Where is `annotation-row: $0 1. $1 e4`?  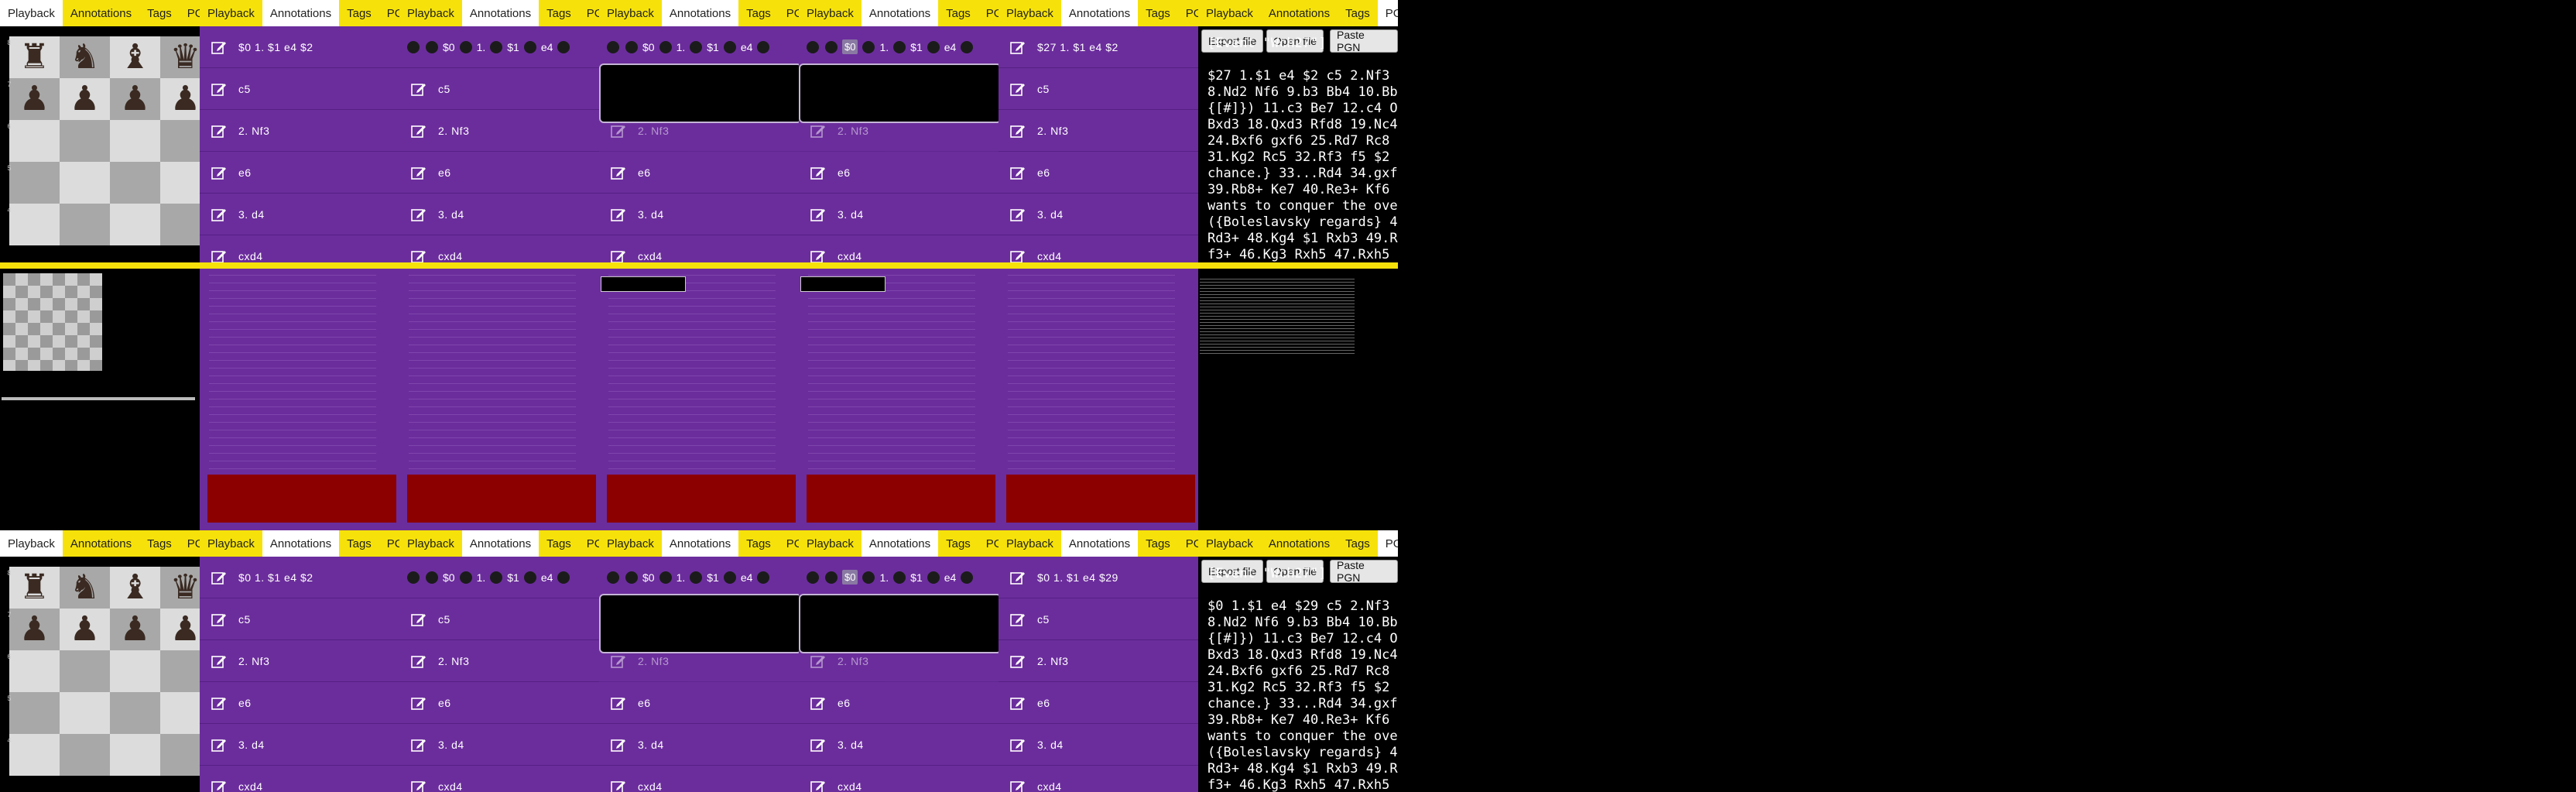 annotation-row: $0 1. $1 e4 is located at coordinates (699, 47).